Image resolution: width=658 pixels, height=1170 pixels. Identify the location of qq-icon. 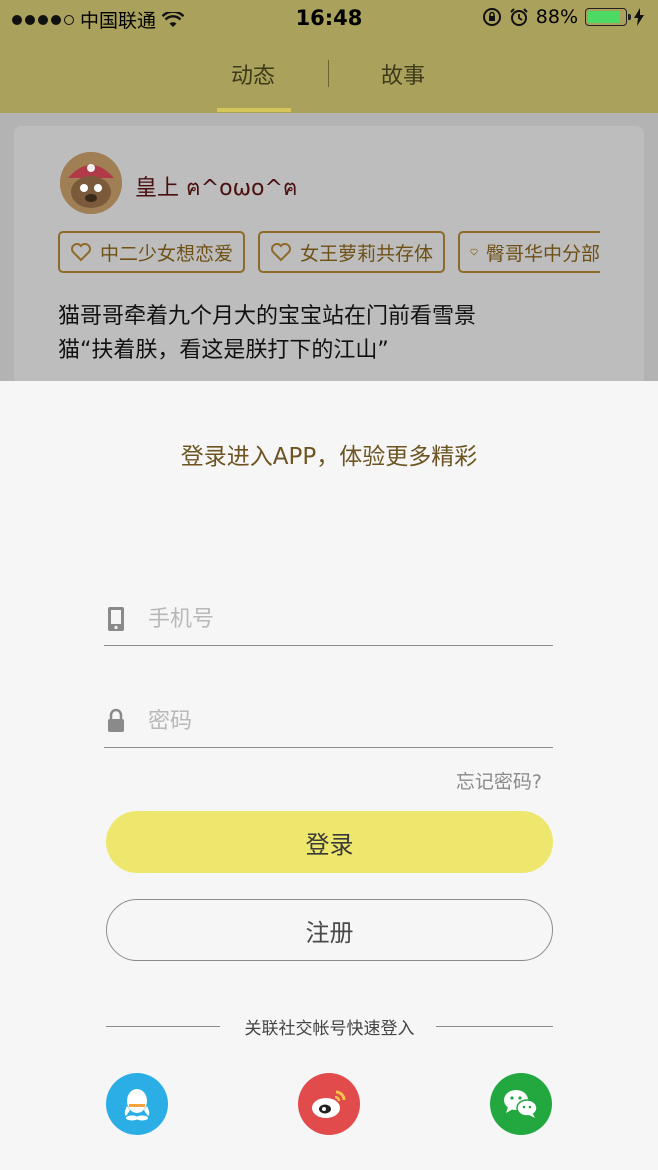
(137, 1105).